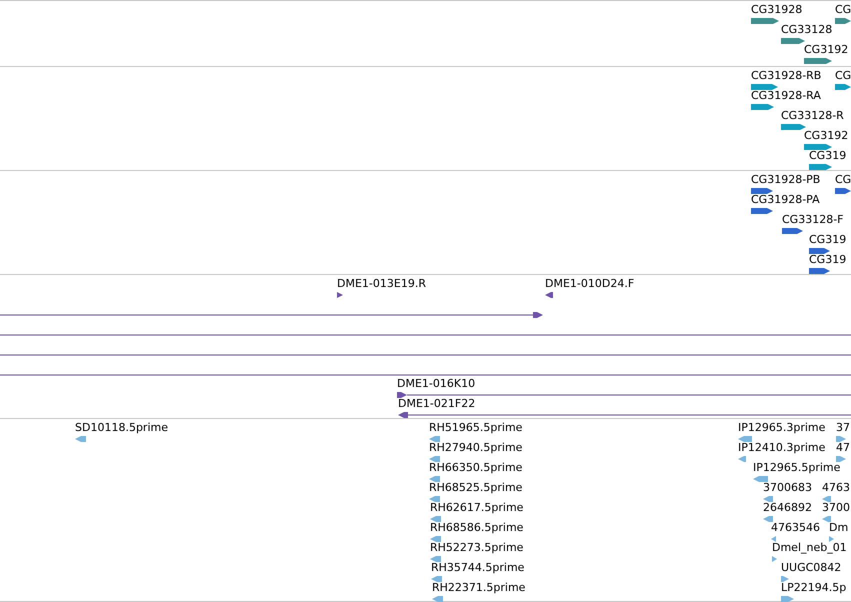  Describe the element at coordinates (787, 508) in the screenshot. I see `feature-label: 2646892` at that location.